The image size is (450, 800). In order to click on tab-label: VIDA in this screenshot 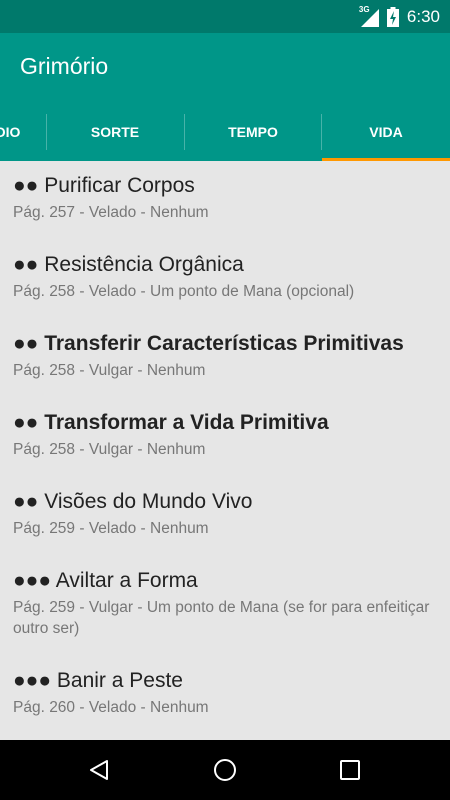, I will do `click(386, 132)`.